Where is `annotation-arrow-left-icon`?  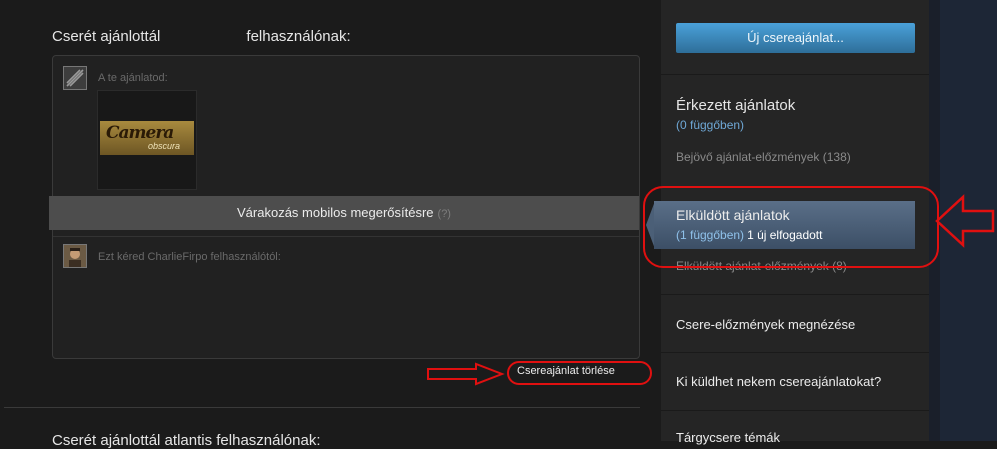
annotation-arrow-left-icon is located at coordinates (965, 221).